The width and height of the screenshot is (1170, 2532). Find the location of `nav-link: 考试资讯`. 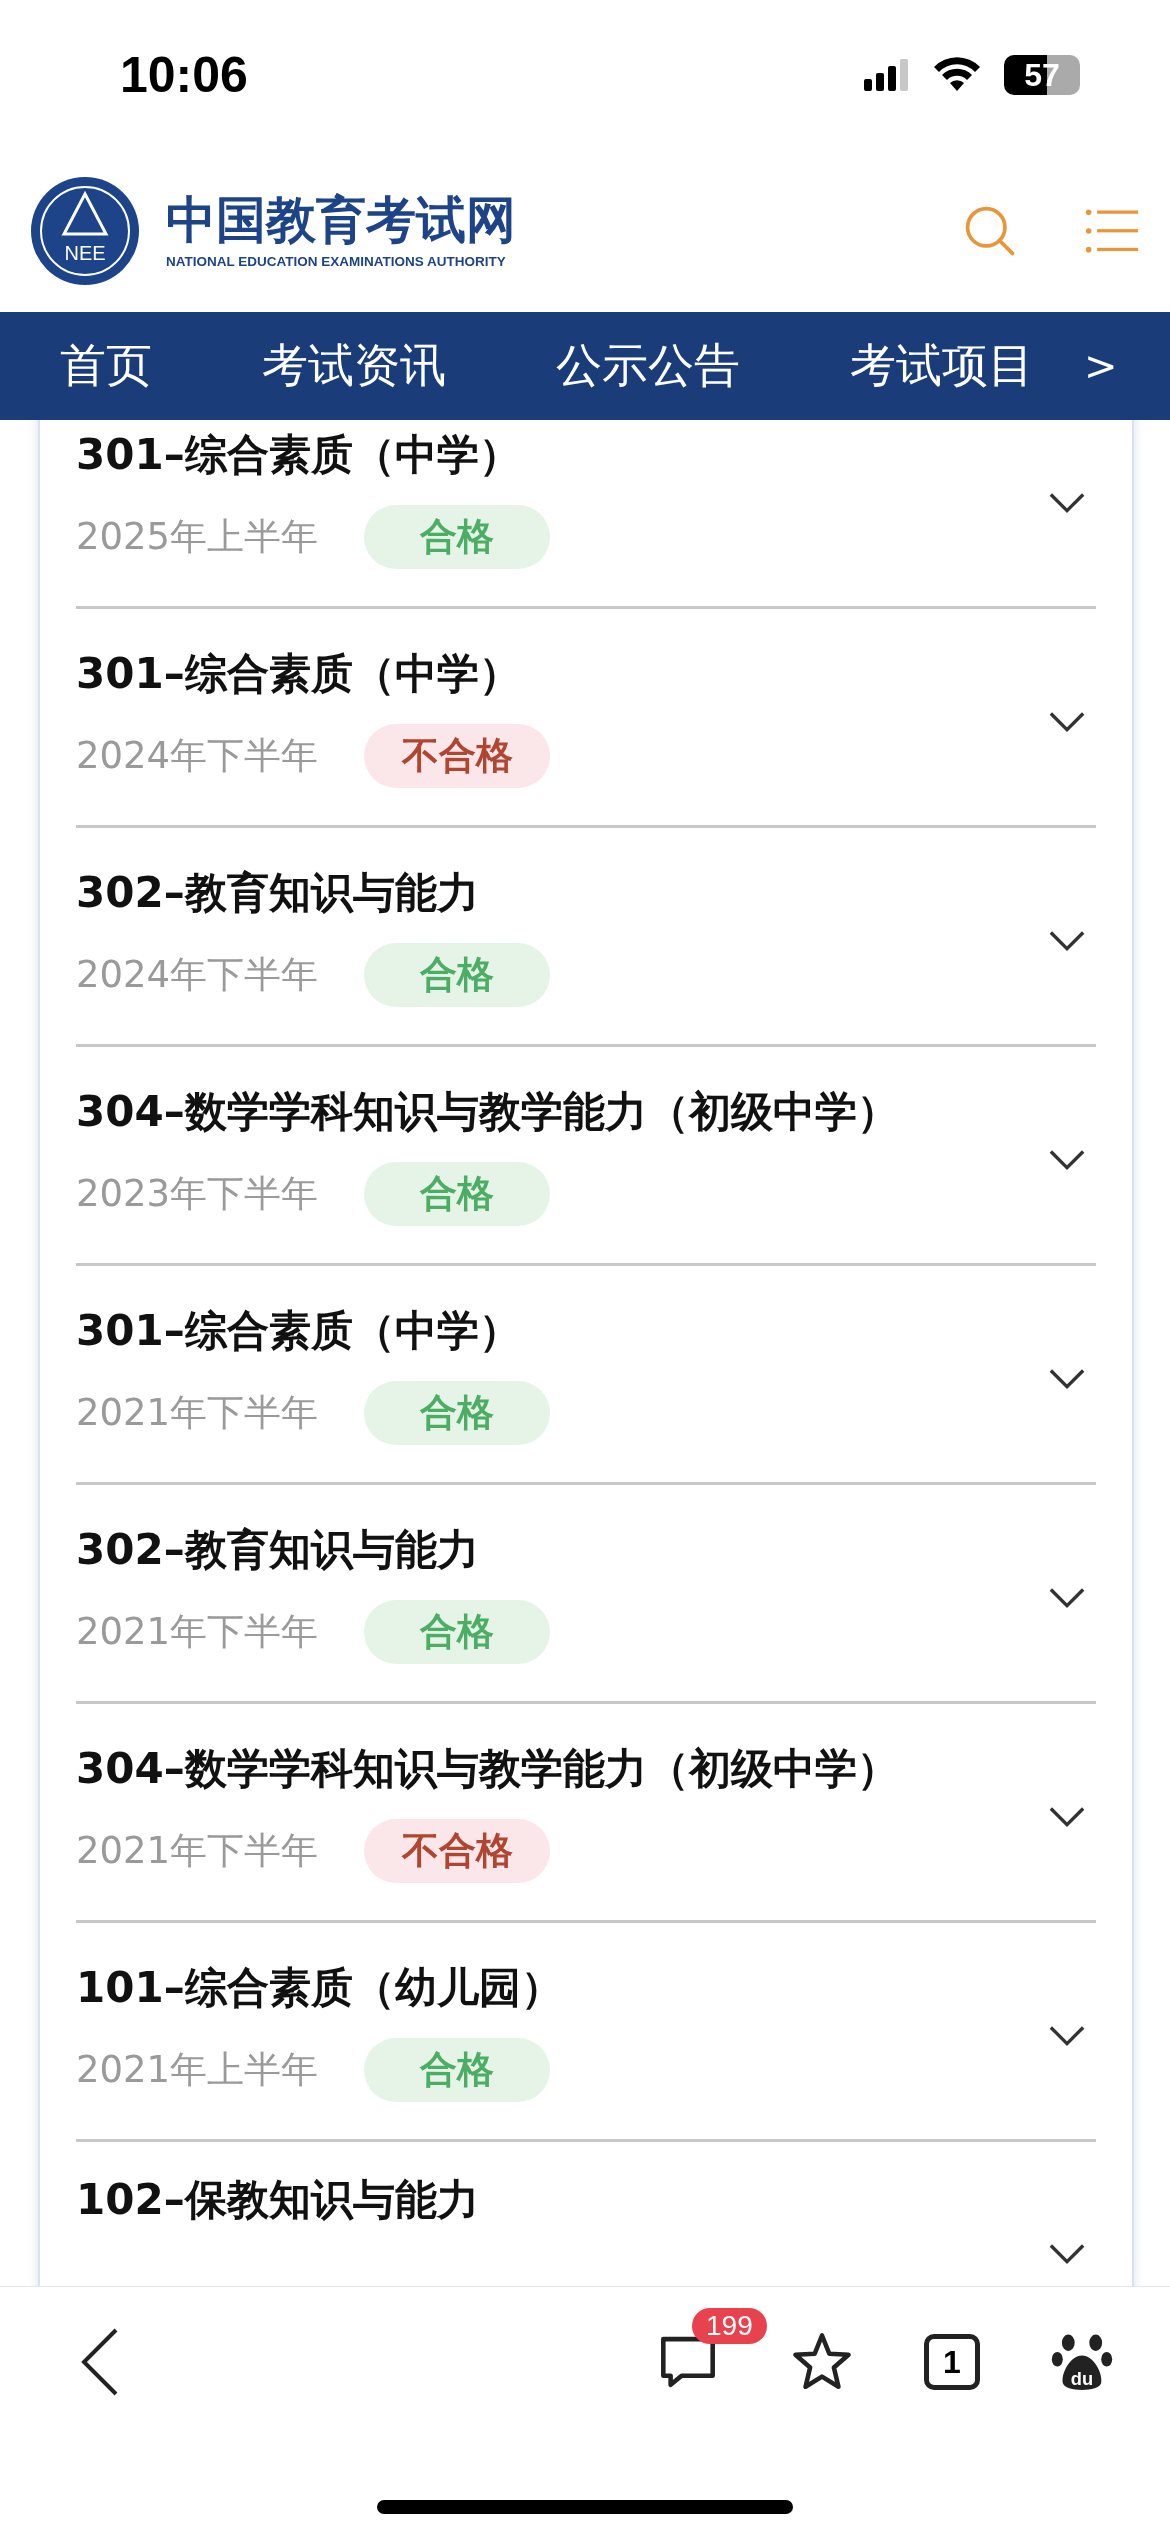

nav-link: 考试资讯 is located at coordinates (354, 366).